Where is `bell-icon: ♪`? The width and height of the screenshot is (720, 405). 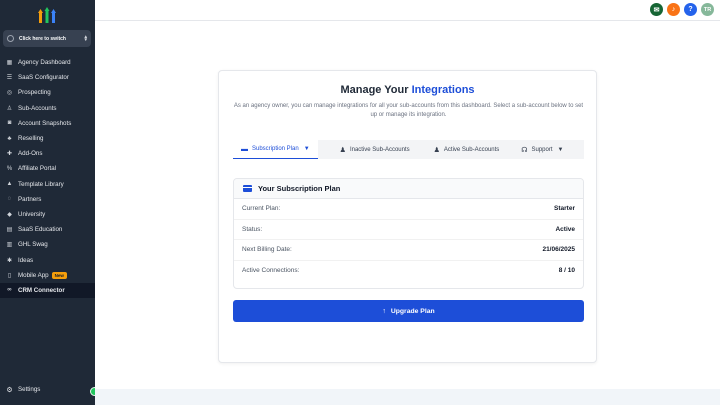 bell-icon: ♪ is located at coordinates (673, 9).